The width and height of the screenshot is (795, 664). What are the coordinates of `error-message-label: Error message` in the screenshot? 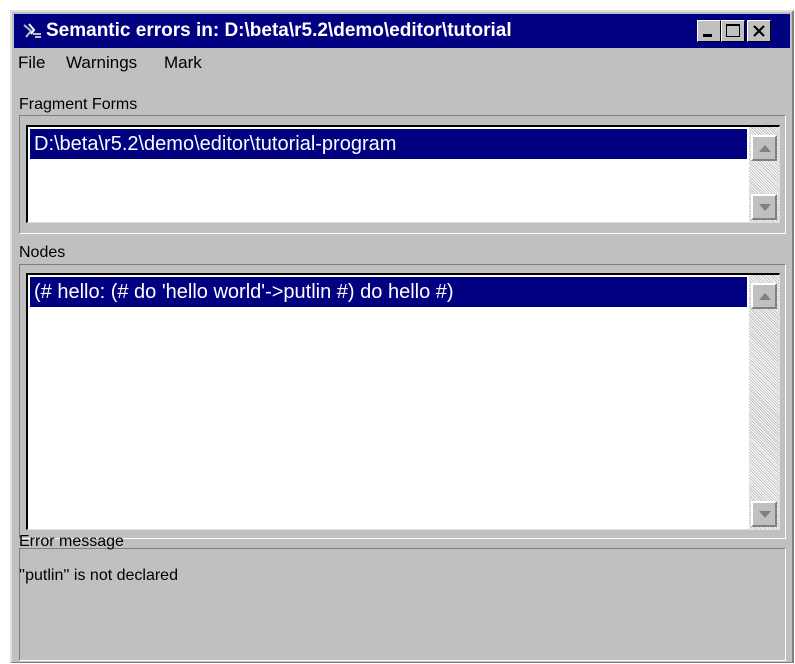 It's located at (71, 541).